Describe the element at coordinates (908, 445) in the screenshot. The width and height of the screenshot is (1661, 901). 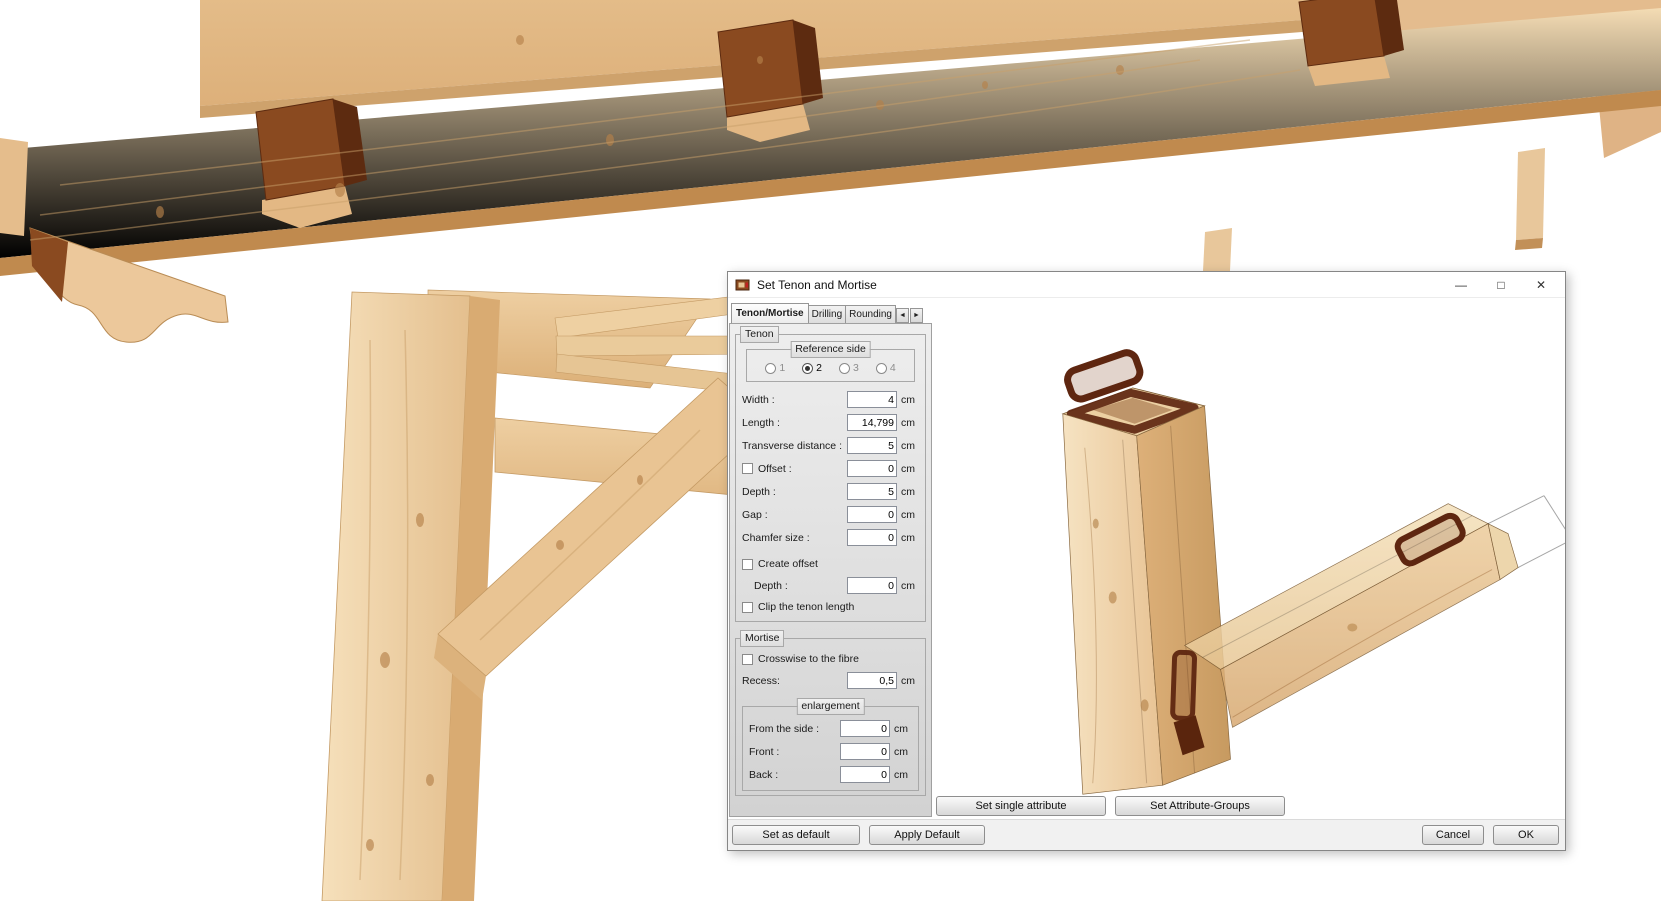
I see `transverse-distance-unit: cm` at that location.